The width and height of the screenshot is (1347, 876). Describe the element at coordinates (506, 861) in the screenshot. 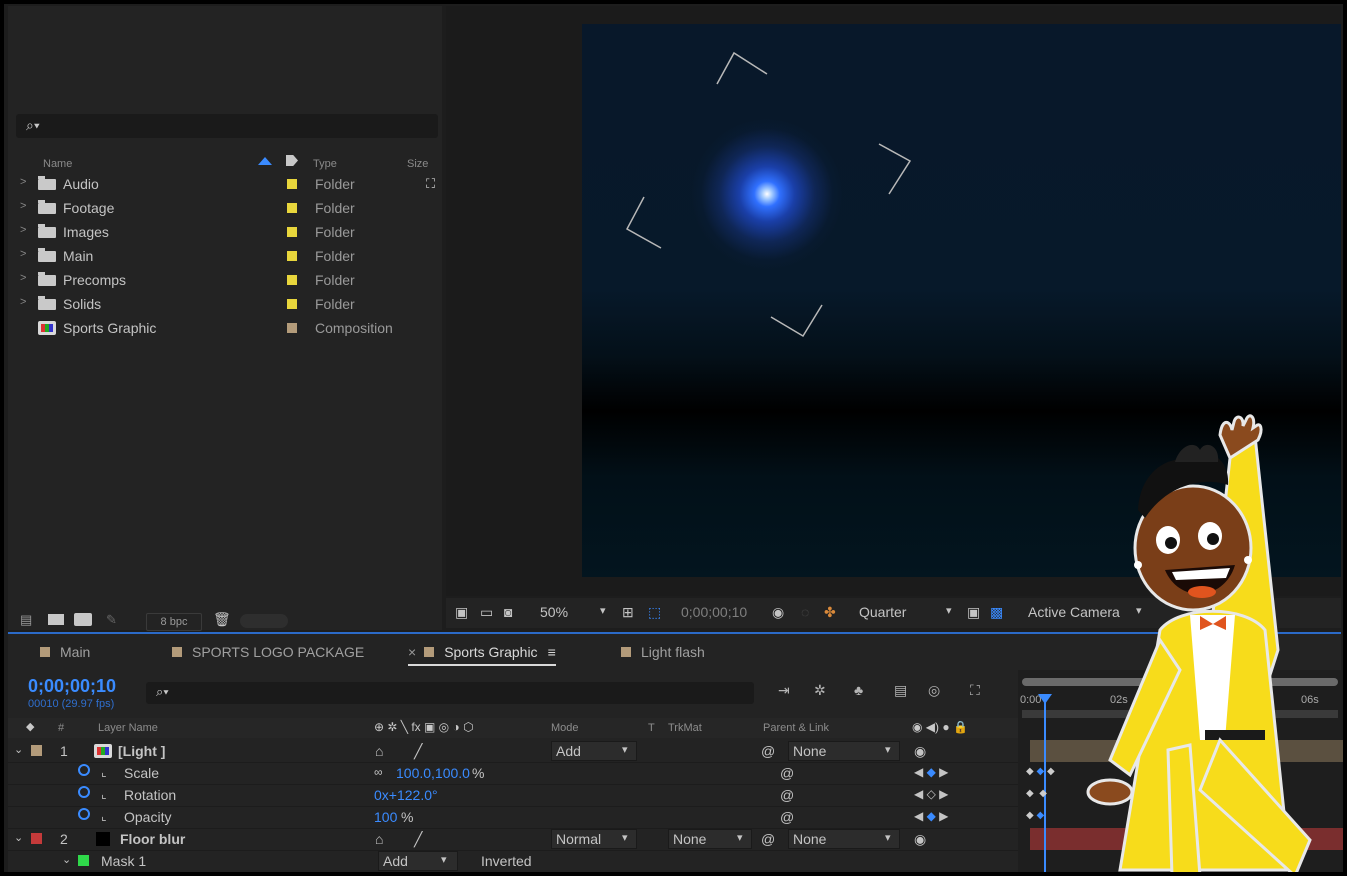

I see `inverted-checkbox-label: Inverted` at that location.